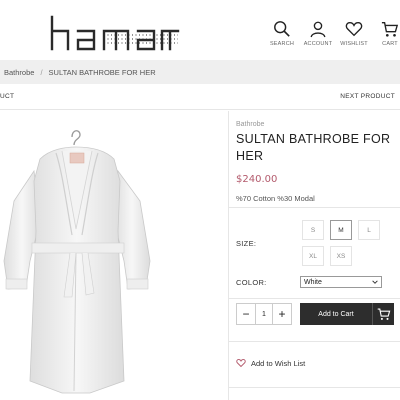  What do you see at coordinates (313, 147) in the screenshot?
I see `product-title: SULTAN BATHROBE FOR HER` at bounding box center [313, 147].